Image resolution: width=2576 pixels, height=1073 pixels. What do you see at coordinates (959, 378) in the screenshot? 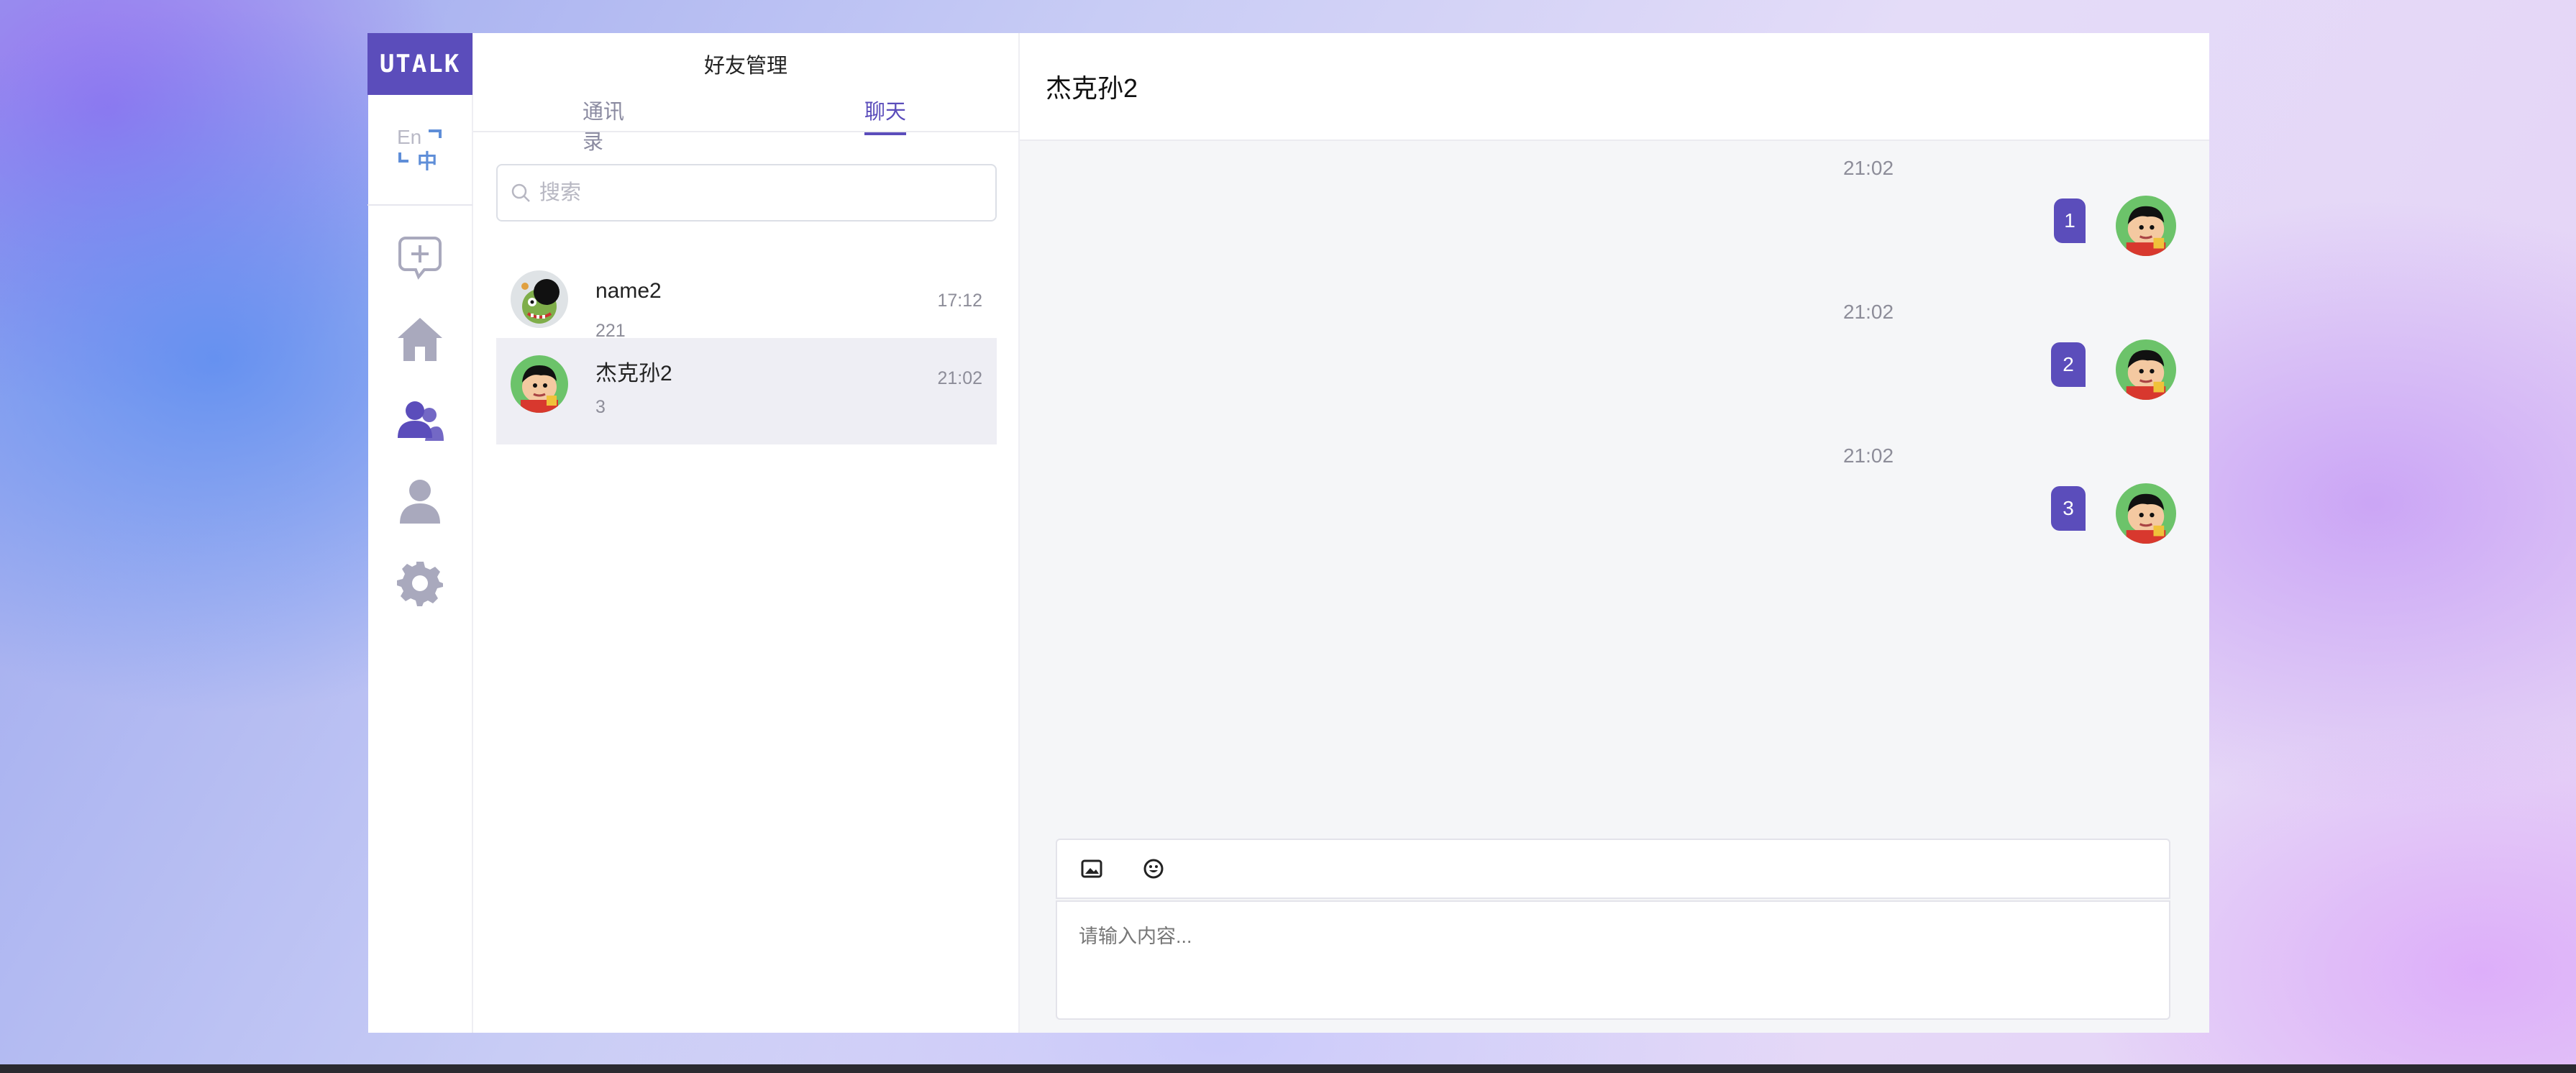
I see `chat-time: 21:02` at bounding box center [959, 378].